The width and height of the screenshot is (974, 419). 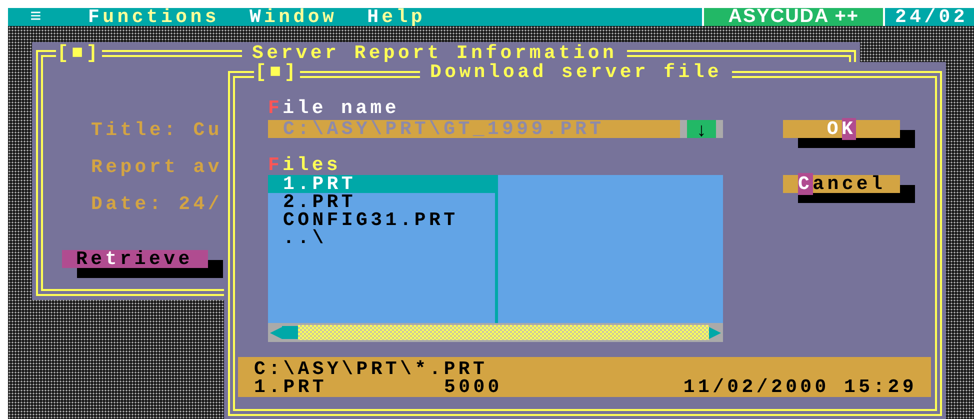 I want to click on retrieve-button: Re t rieve, so click(x=135, y=259).